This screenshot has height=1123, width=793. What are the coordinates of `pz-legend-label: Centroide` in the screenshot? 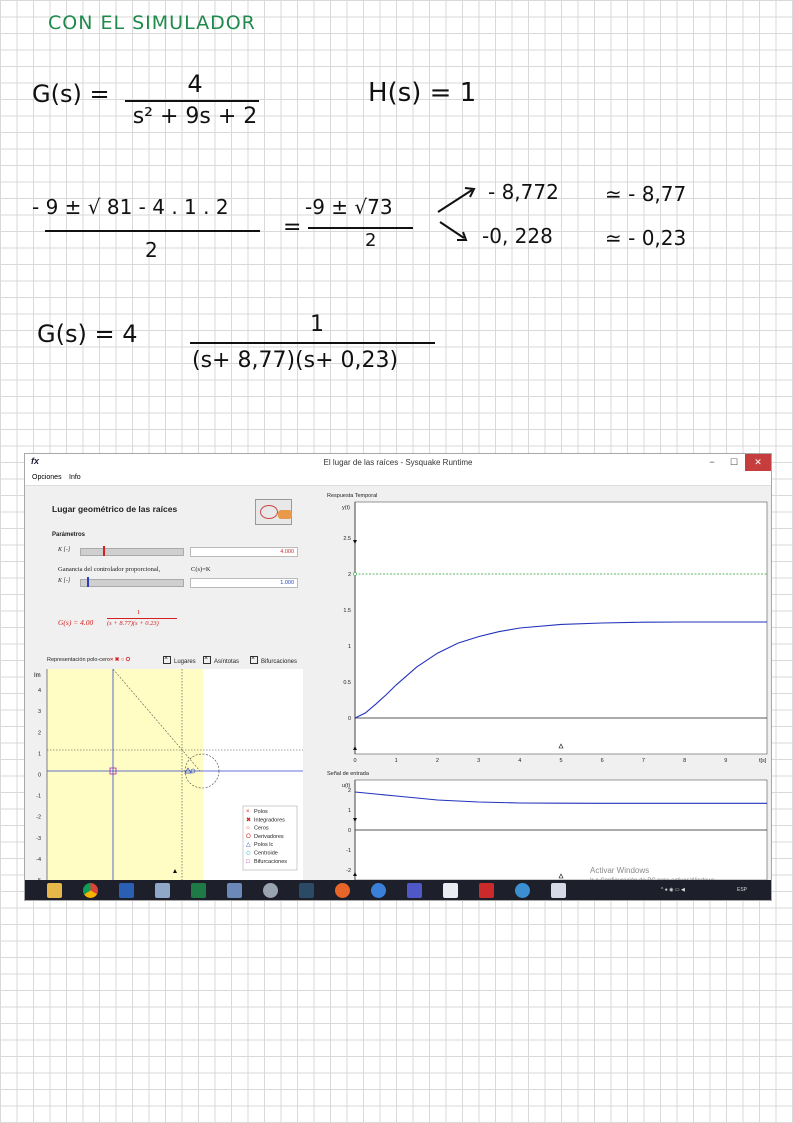 It's located at (266, 854).